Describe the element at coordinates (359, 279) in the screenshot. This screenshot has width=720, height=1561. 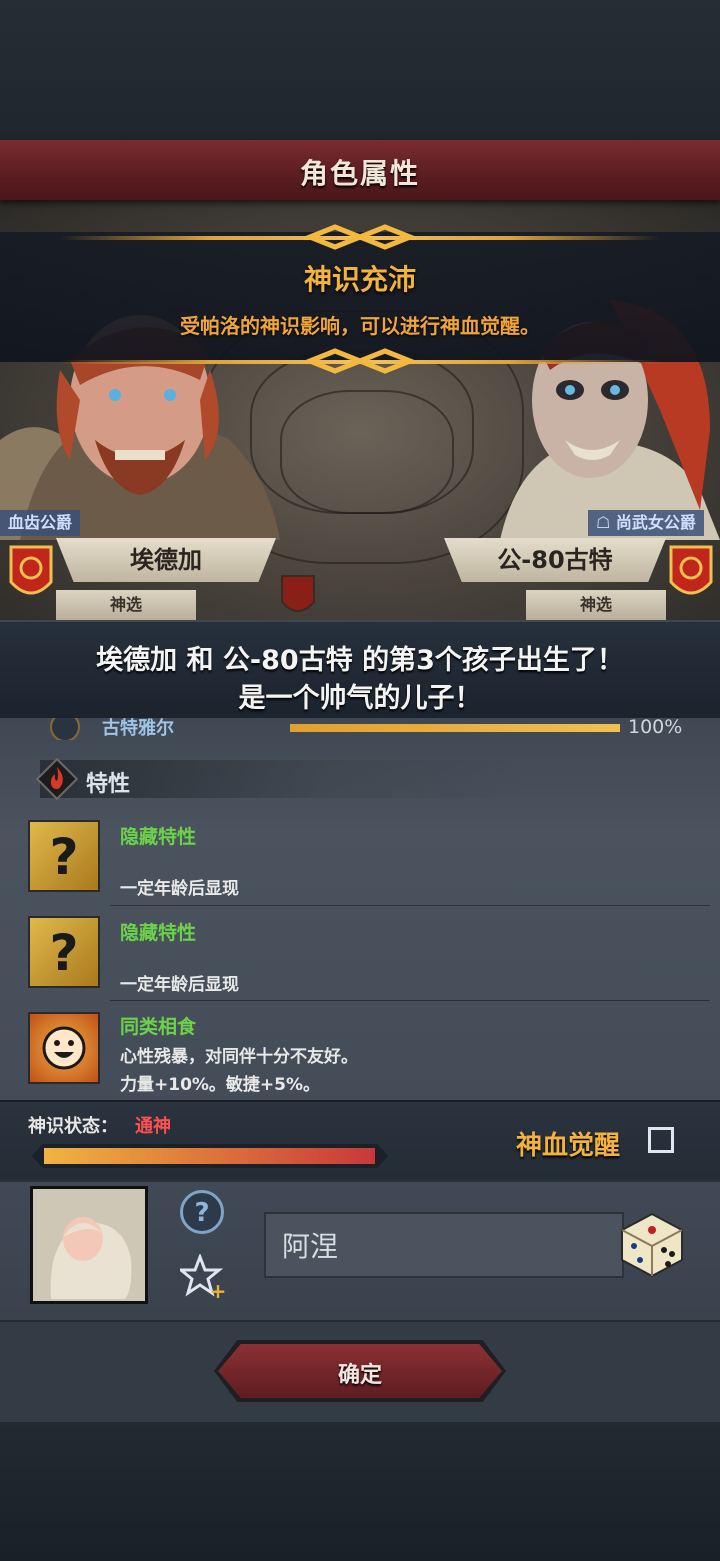
I see `banner-title: 神识充沛` at that location.